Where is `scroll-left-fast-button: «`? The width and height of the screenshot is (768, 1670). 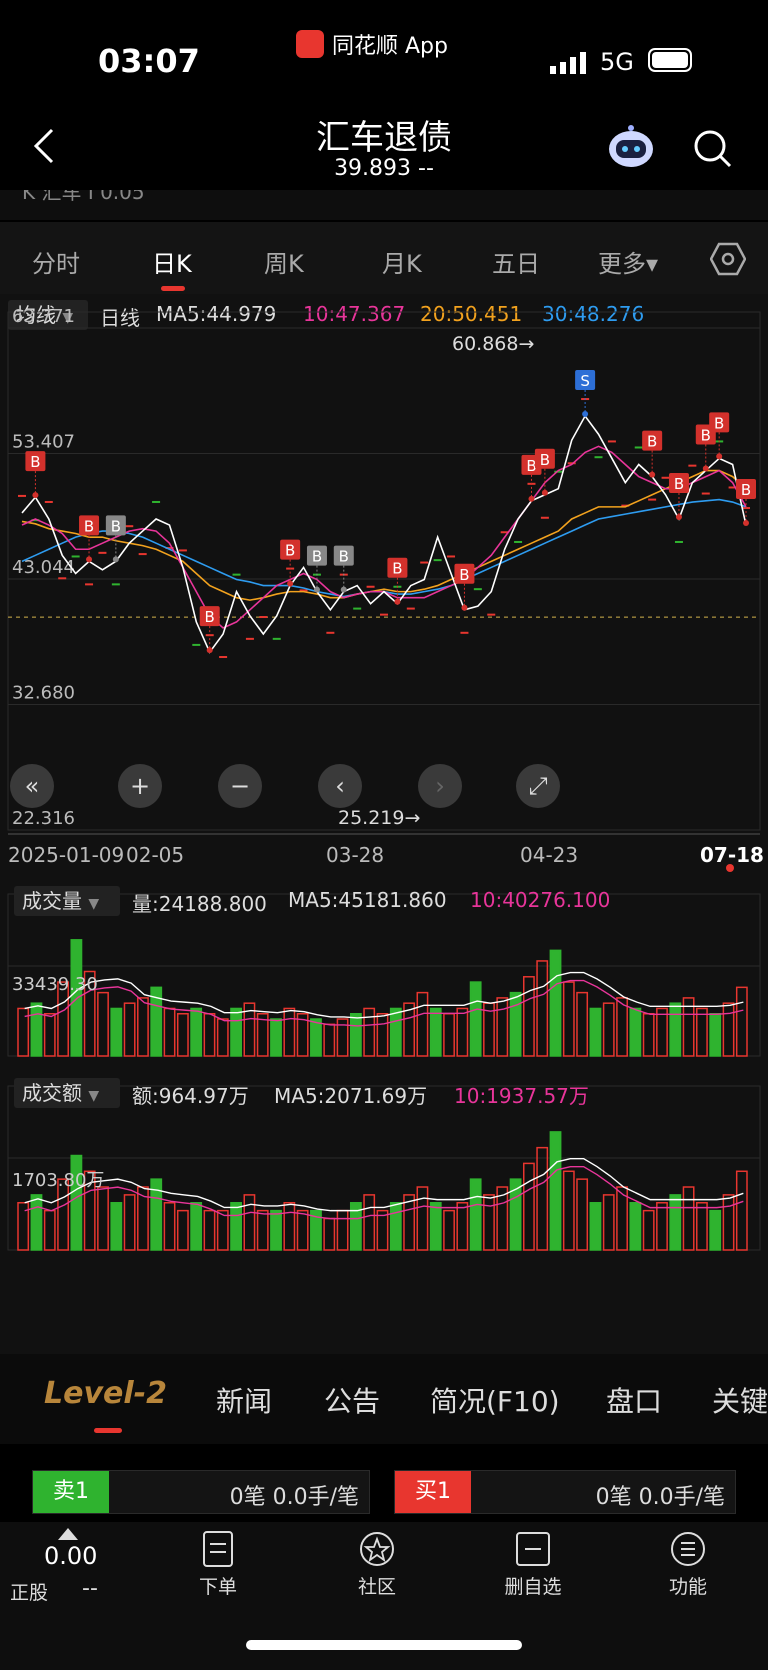
scroll-left-fast-button: « is located at coordinates (32, 786).